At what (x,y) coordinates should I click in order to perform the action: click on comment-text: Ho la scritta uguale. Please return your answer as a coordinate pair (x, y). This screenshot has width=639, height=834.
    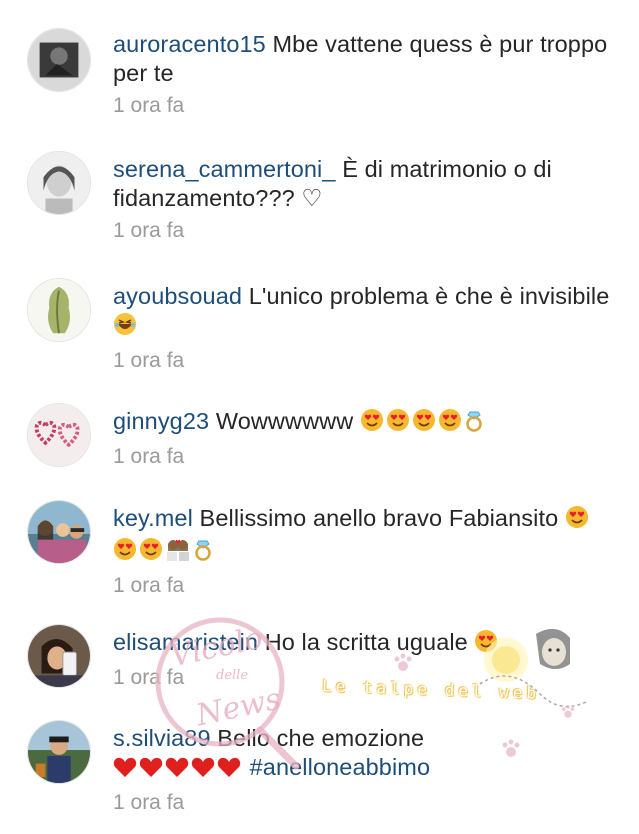
    Looking at the image, I should click on (366, 642).